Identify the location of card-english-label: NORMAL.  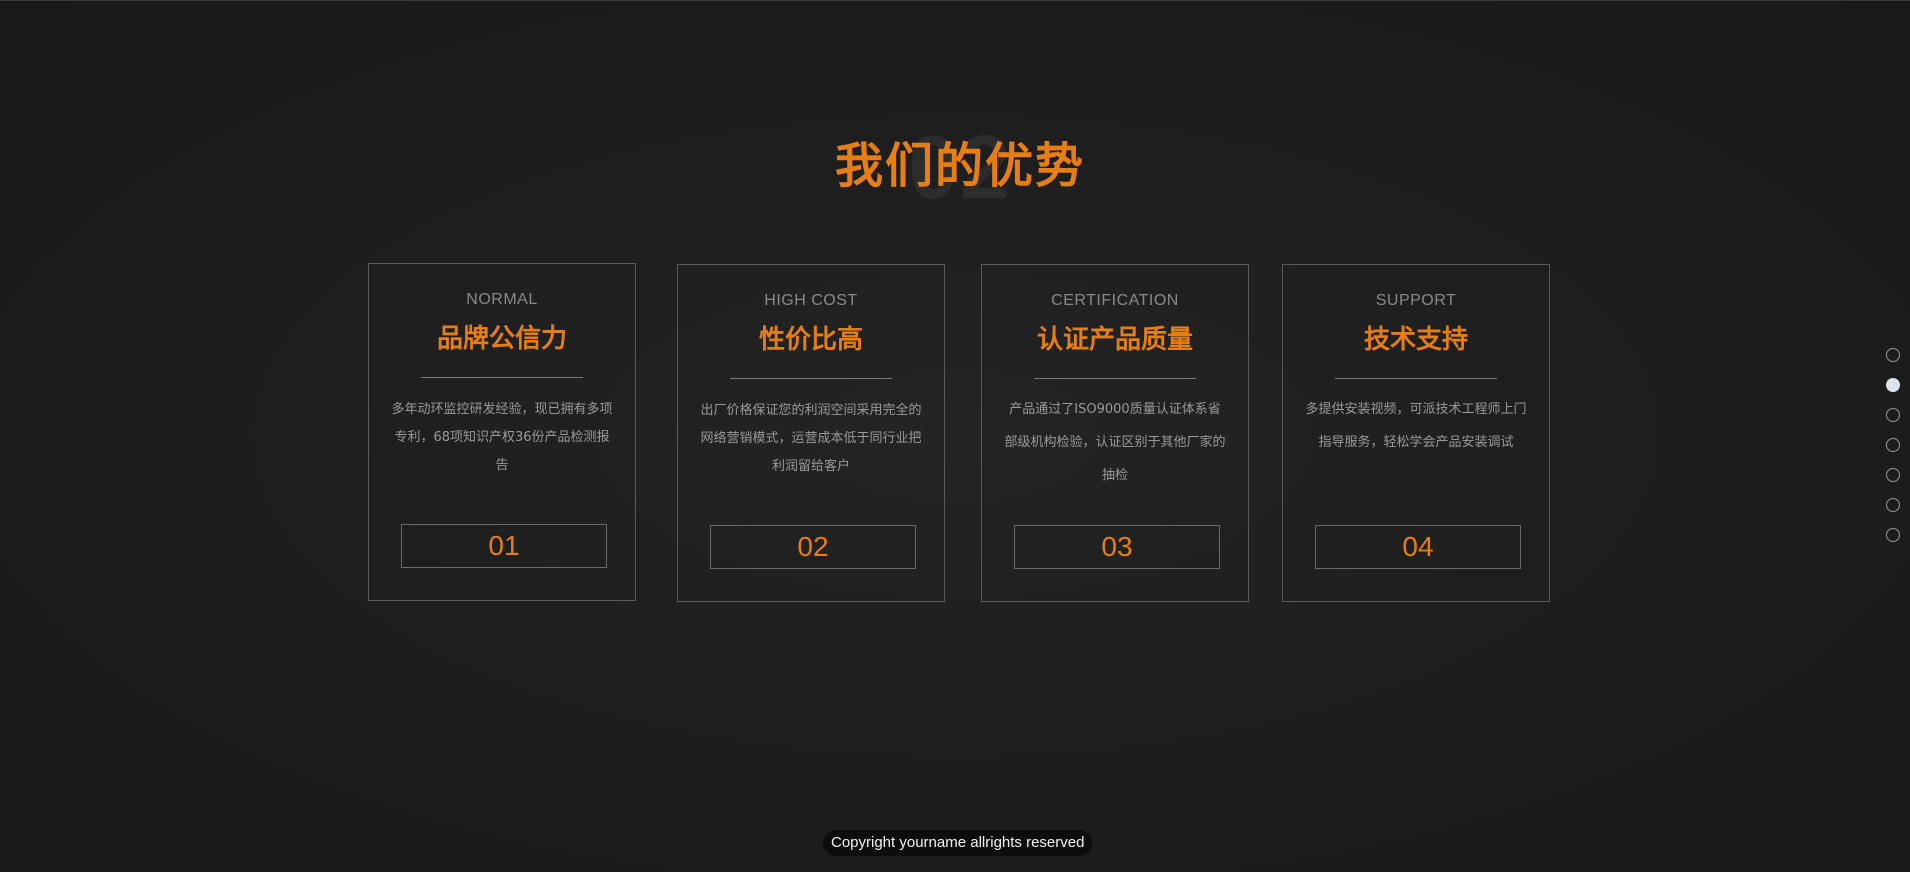
(502, 299).